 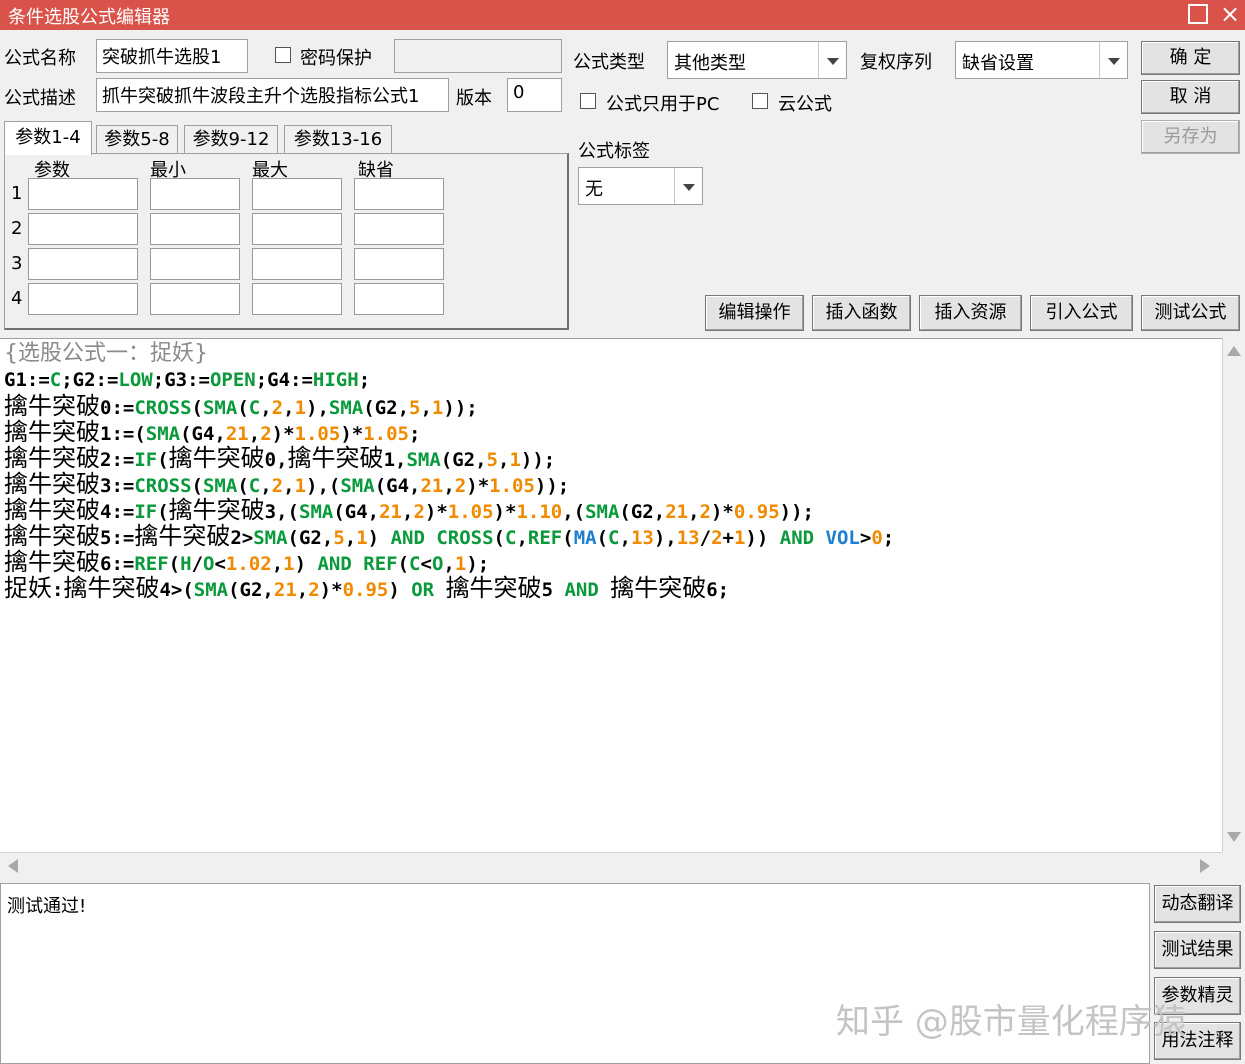 What do you see at coordinates (539, 512) in the screenshot?
I see `code-token: 1.10` at bounding box center [539, 512].